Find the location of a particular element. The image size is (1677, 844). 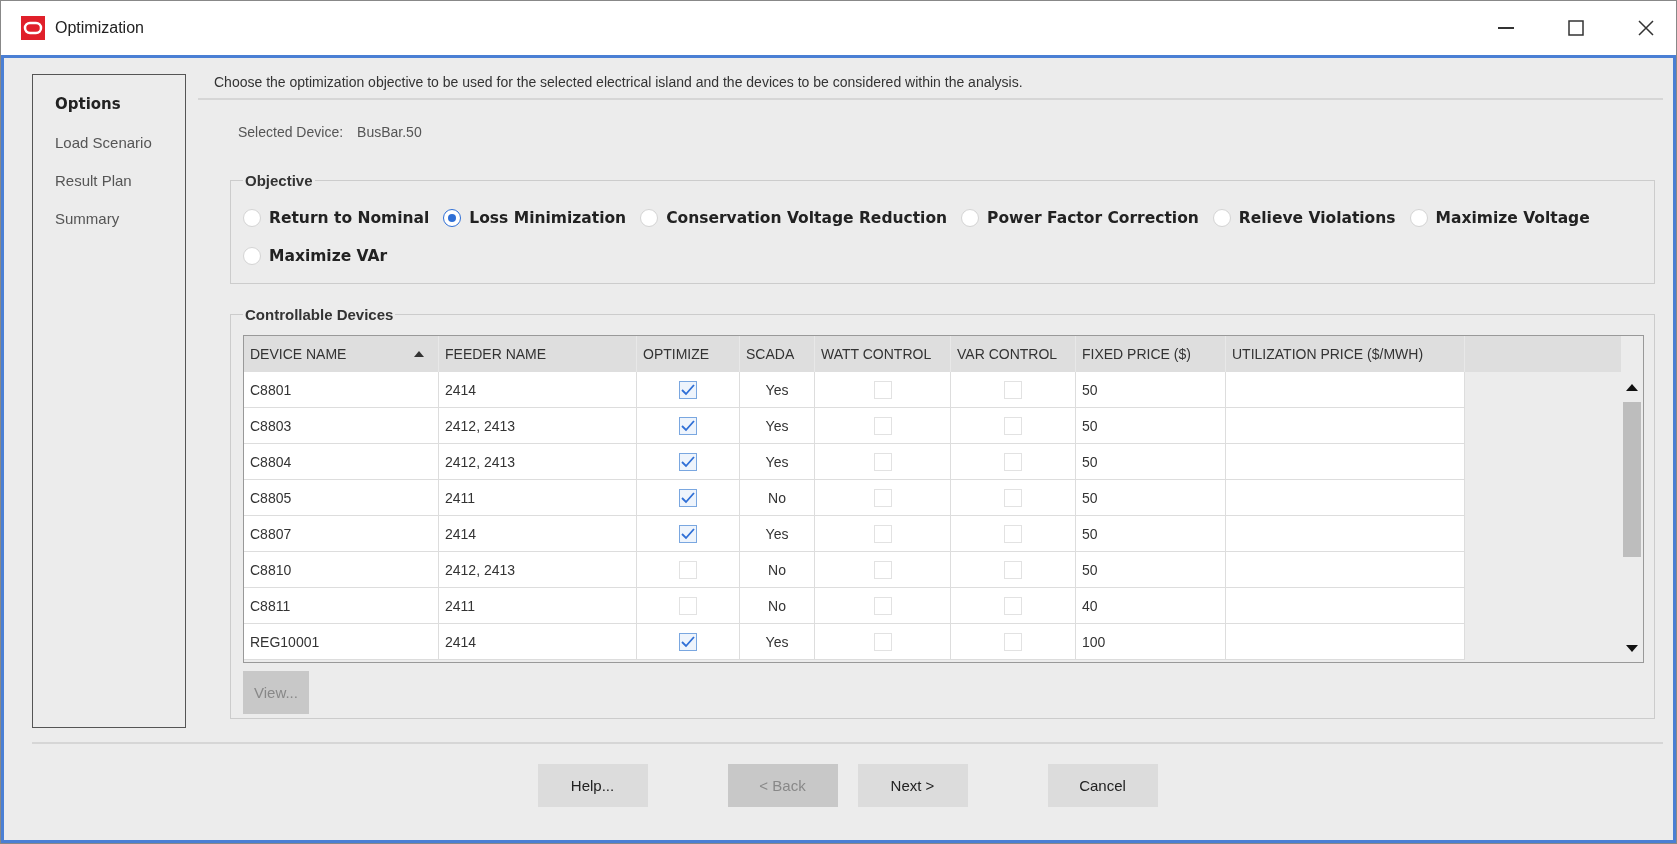

table-cell: C8810 is located at coordinates (341, 570).